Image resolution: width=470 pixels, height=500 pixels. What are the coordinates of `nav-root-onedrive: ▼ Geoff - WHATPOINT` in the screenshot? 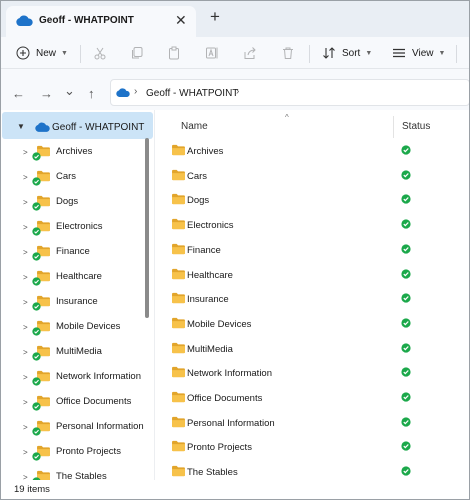 It's located at (77, 125).